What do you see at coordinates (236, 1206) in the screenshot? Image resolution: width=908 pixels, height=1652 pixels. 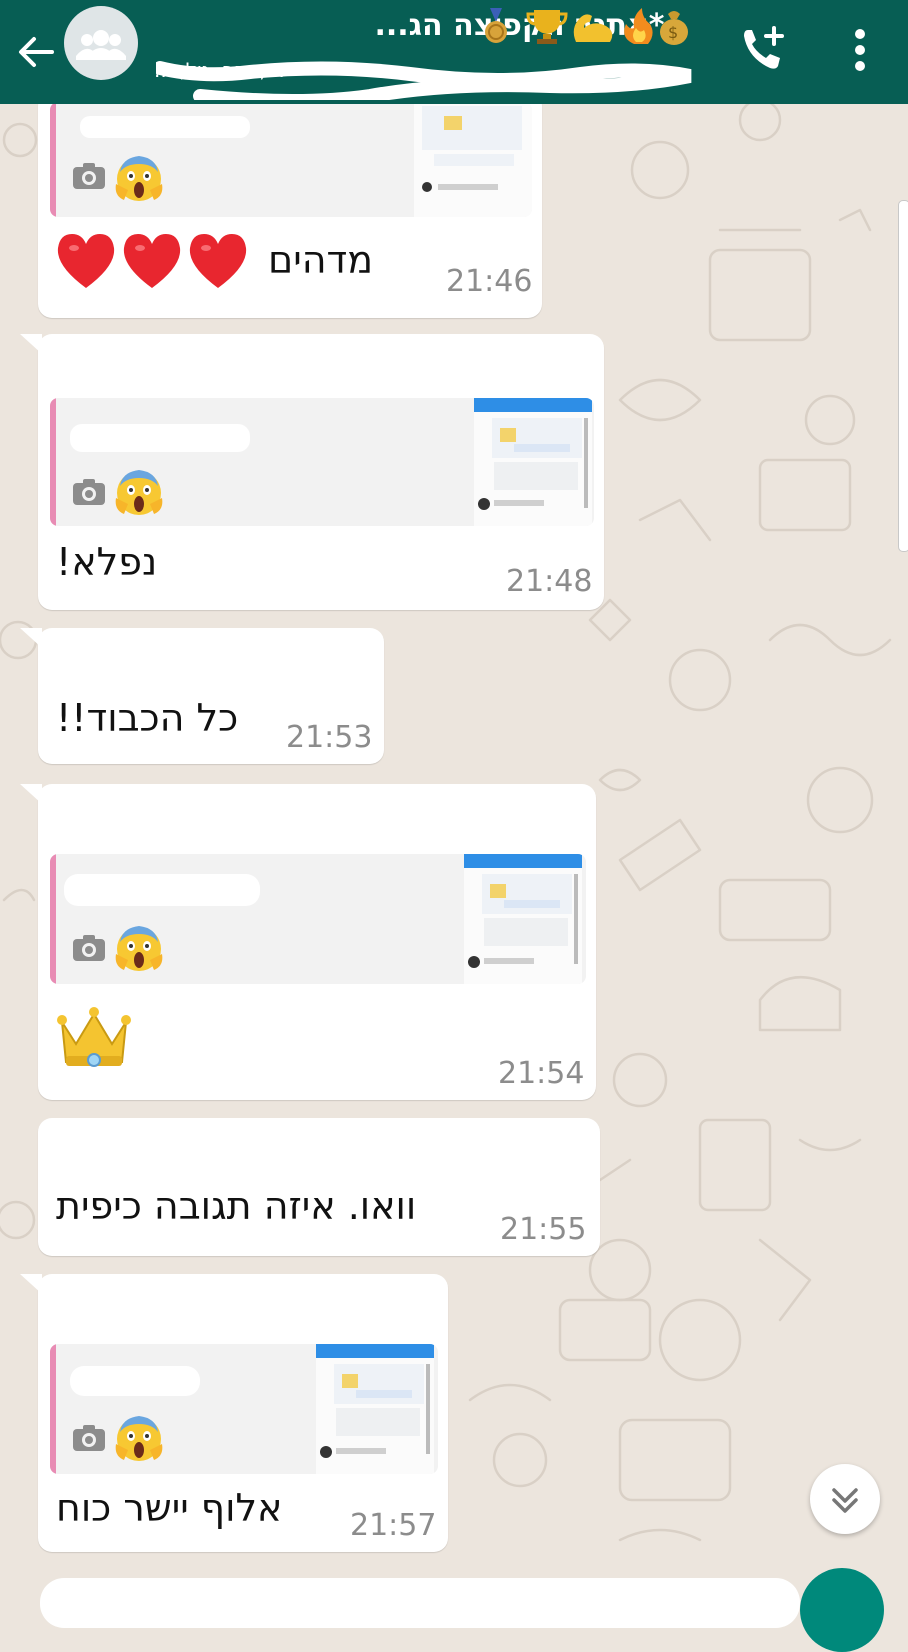 I see `message-text: וואו. איזה תגובה כיפית` at bounding box center [236, 1206].